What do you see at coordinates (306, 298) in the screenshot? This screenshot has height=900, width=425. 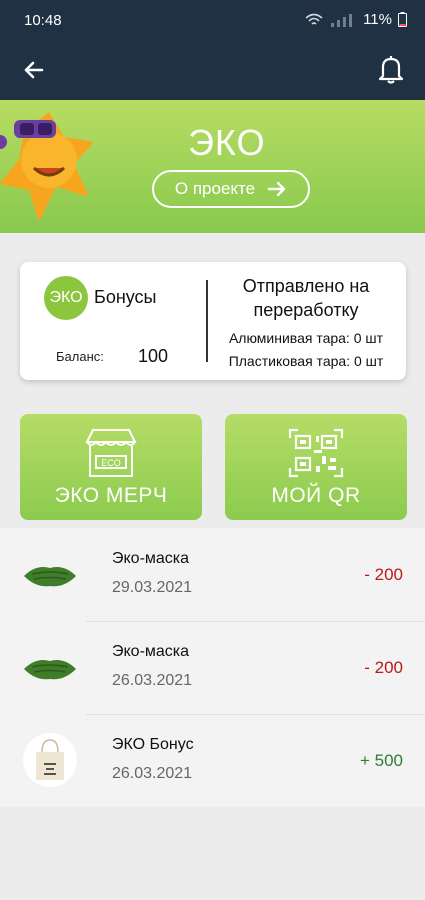 I see `recycled-title: Отправлено на переработку` at bounding box center [306, 298].